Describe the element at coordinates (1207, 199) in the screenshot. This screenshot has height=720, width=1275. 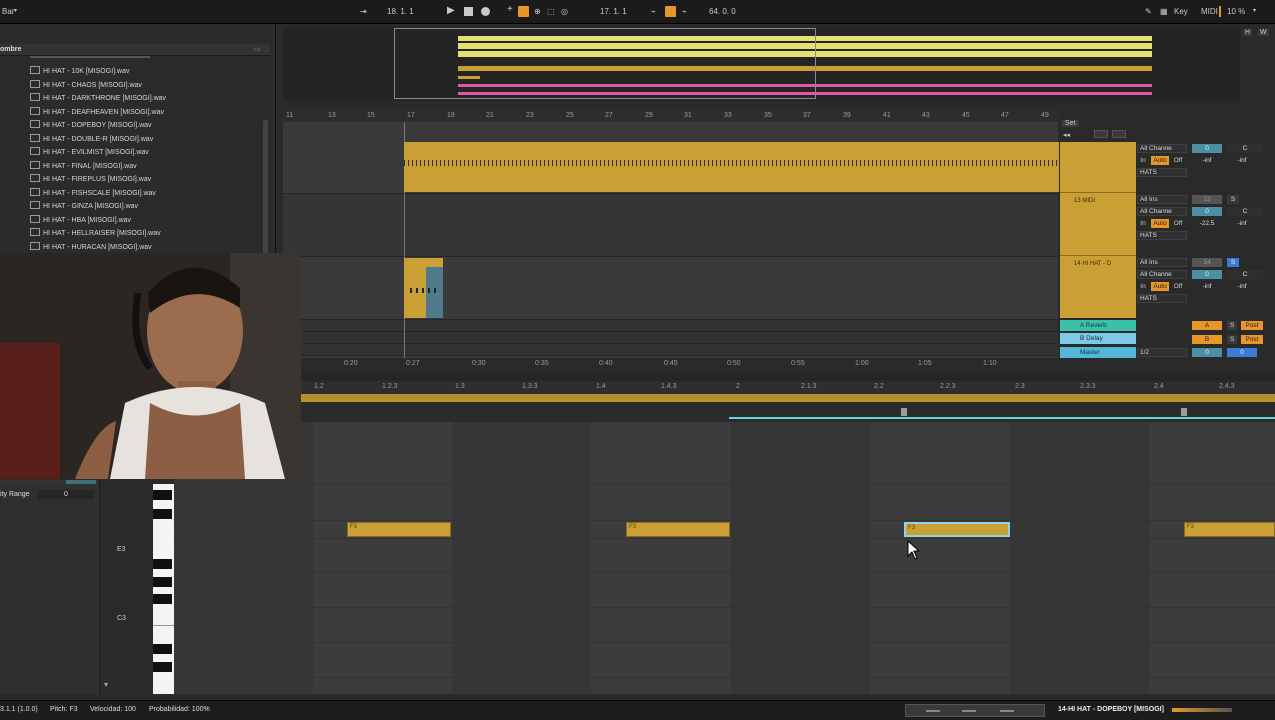
I see `track-activator: 13` at that location.